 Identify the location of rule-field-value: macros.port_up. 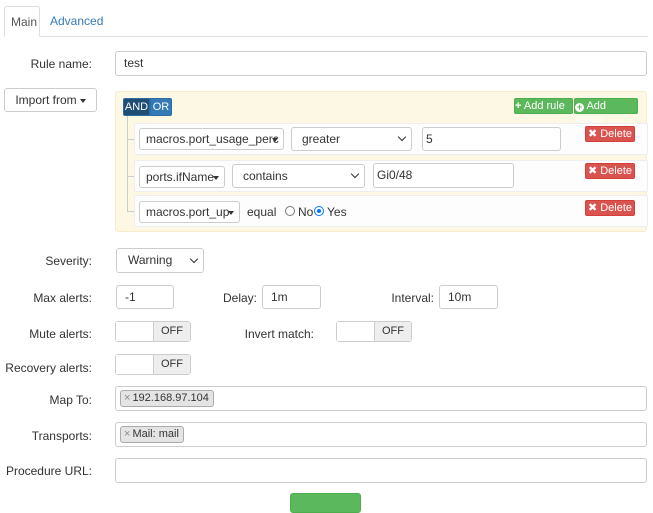
(188, 212).